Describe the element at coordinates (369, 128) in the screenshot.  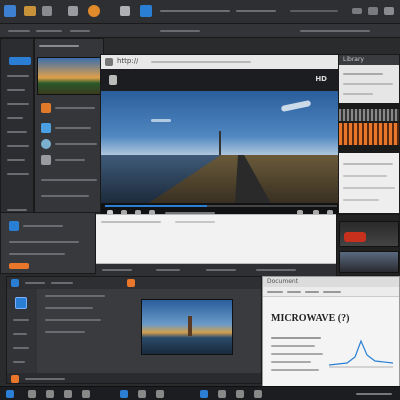
I see `waveform-window` at that location.